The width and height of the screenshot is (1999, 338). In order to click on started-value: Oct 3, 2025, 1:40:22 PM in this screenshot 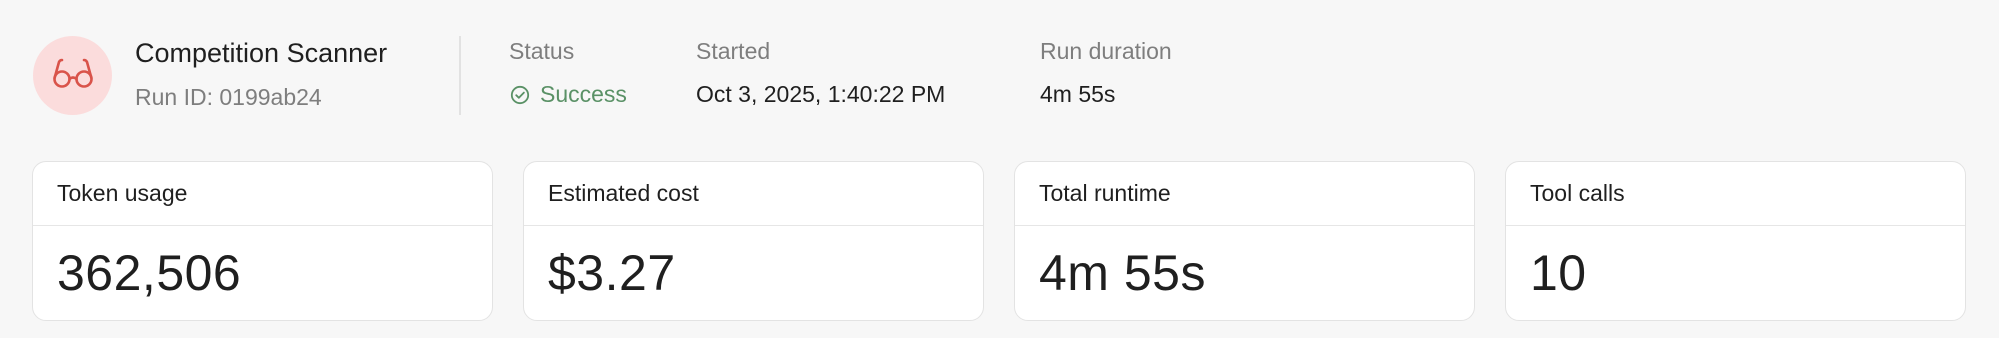, I will do `click(821, 94)`.